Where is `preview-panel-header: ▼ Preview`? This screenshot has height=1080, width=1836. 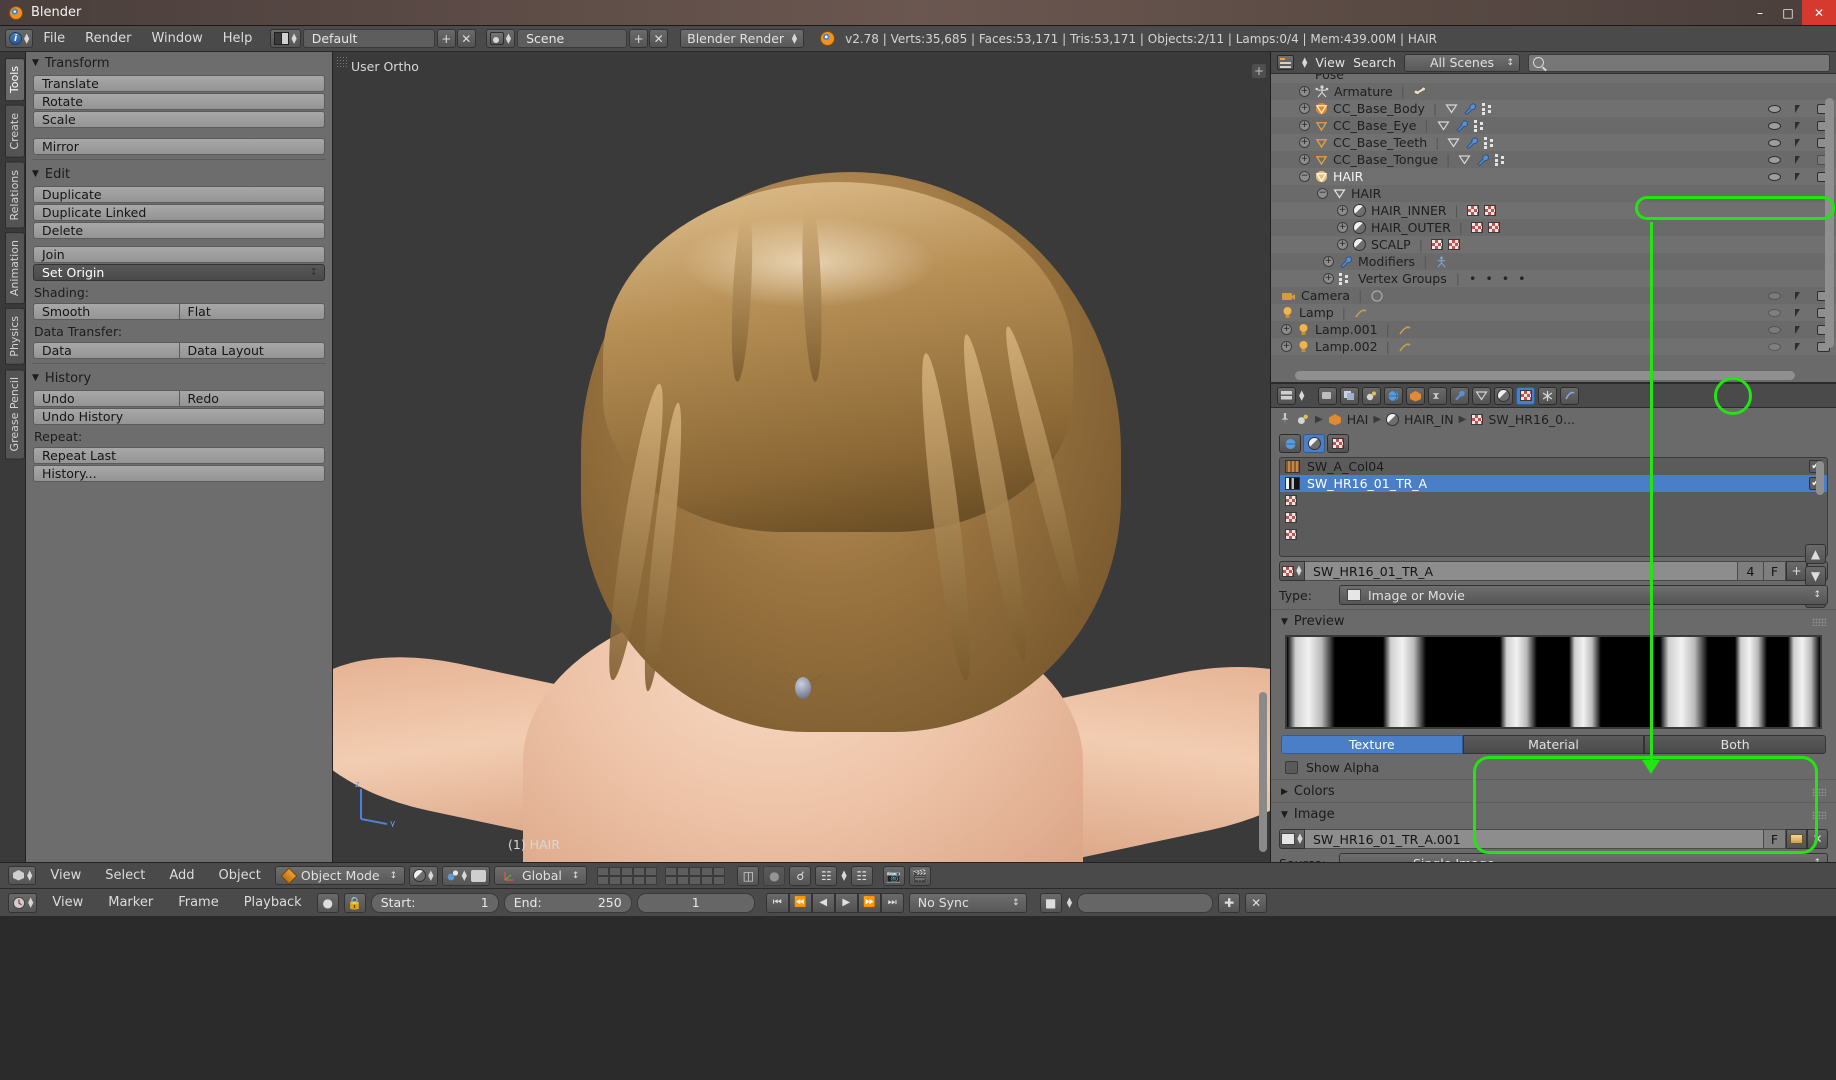 preview-panel-header: ▼ Preview is located at coordinates (1553, 620).